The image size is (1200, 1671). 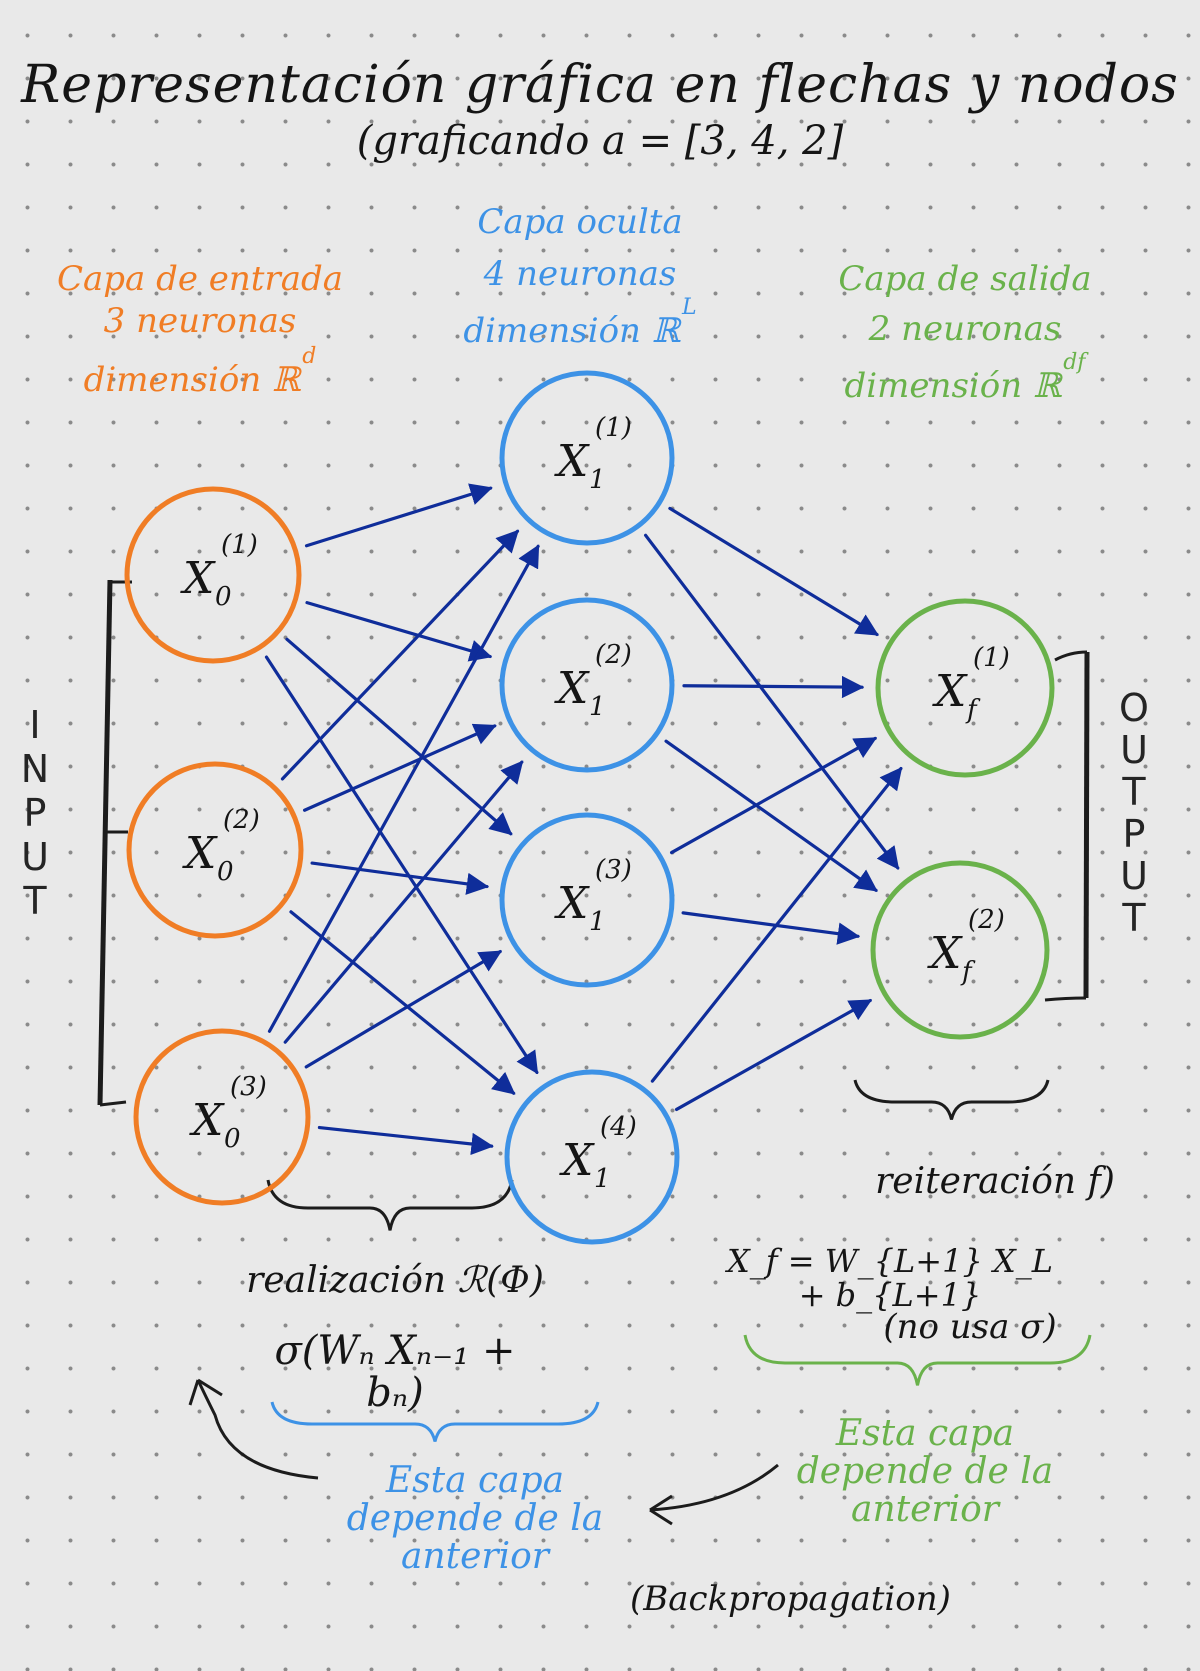 What do you see at coordinates (970, 1327) in the screenshot?
I see `no-sigma-note: (no usa σ)` at bounding box center [970, 1327].